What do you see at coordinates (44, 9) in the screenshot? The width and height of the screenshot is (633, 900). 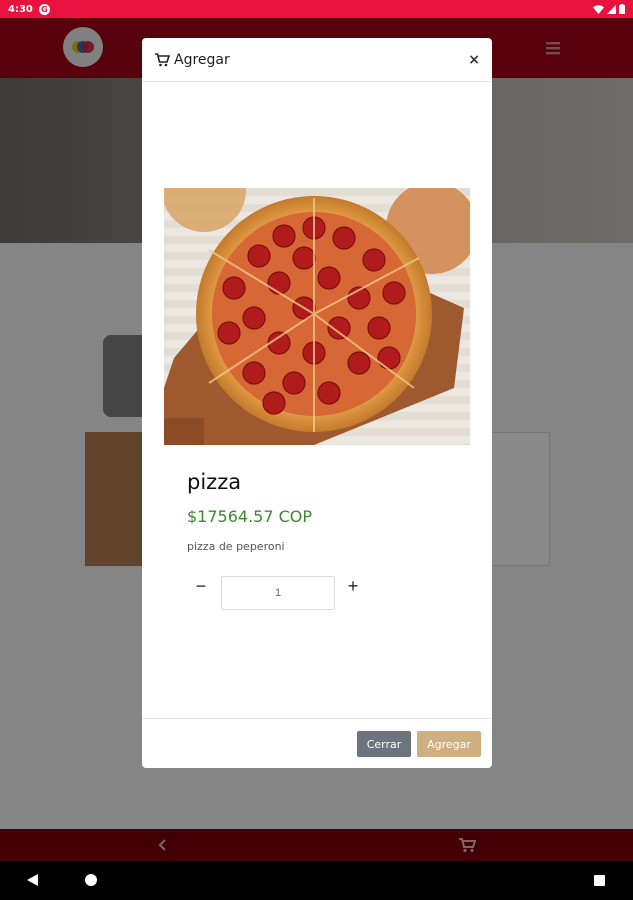 I see `notification-badge-icon: G` at bounding box center [44, 9].